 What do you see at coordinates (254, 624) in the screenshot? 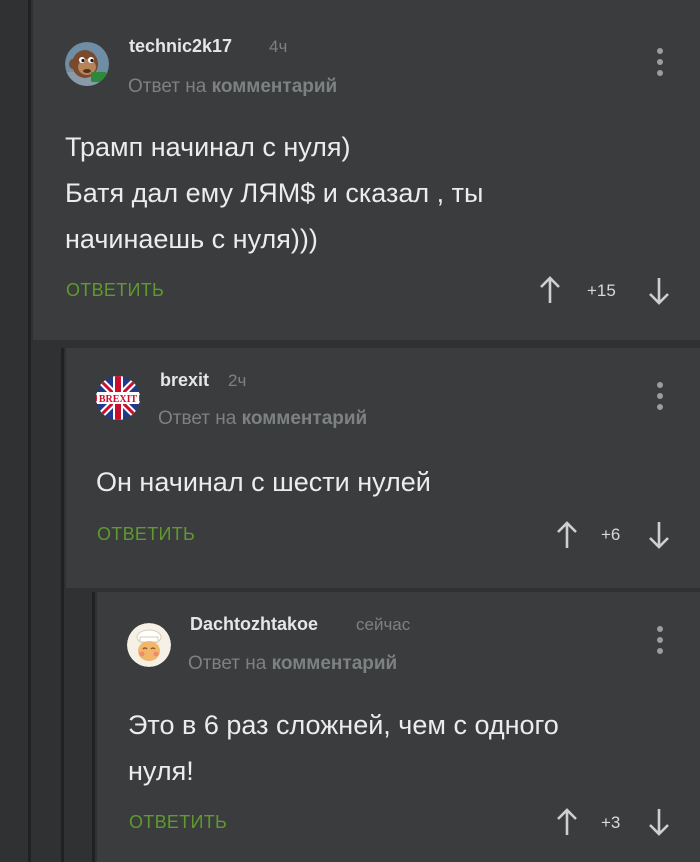
I see `comment-username: Dachtozhtakoe` at bounding box center [254, 624].